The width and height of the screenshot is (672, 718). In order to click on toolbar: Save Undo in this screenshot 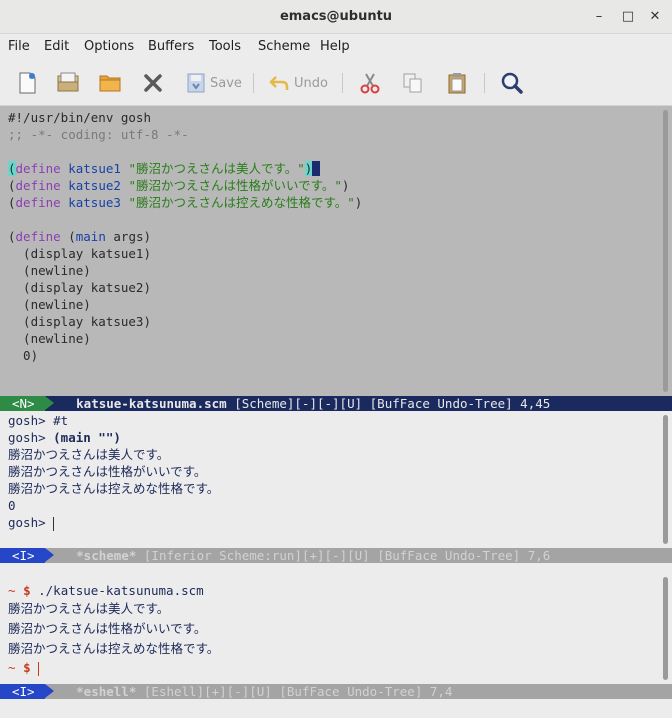, I will do `click(336, 83)`.